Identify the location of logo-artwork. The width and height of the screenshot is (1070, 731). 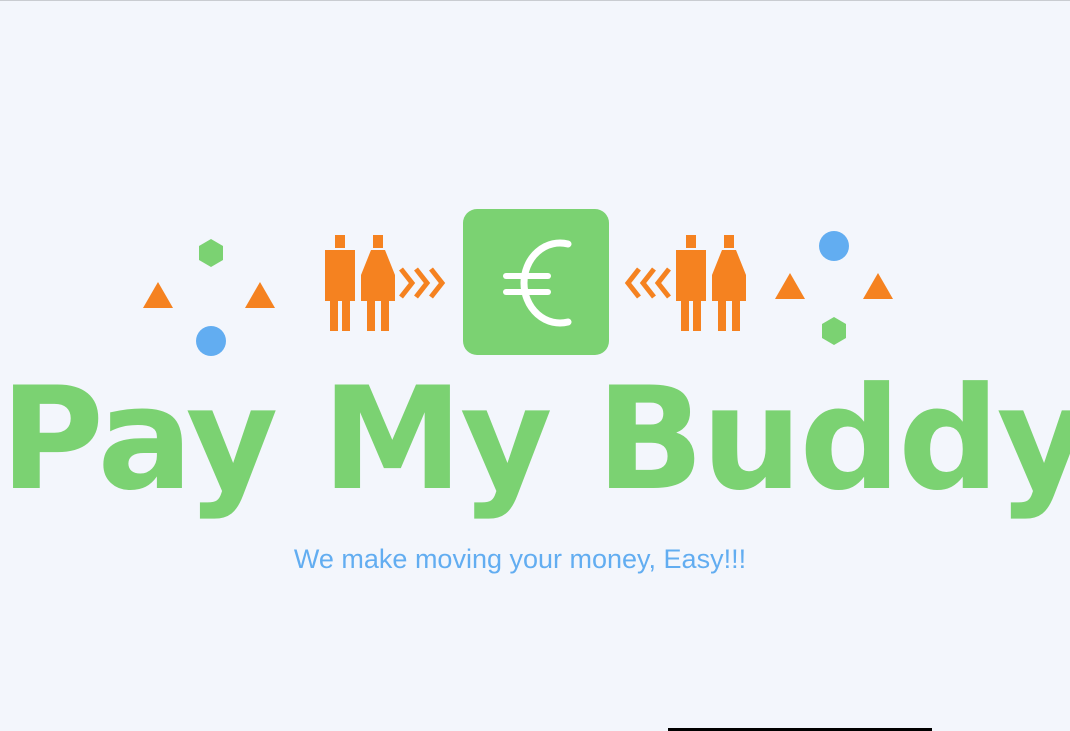
(518, 282).